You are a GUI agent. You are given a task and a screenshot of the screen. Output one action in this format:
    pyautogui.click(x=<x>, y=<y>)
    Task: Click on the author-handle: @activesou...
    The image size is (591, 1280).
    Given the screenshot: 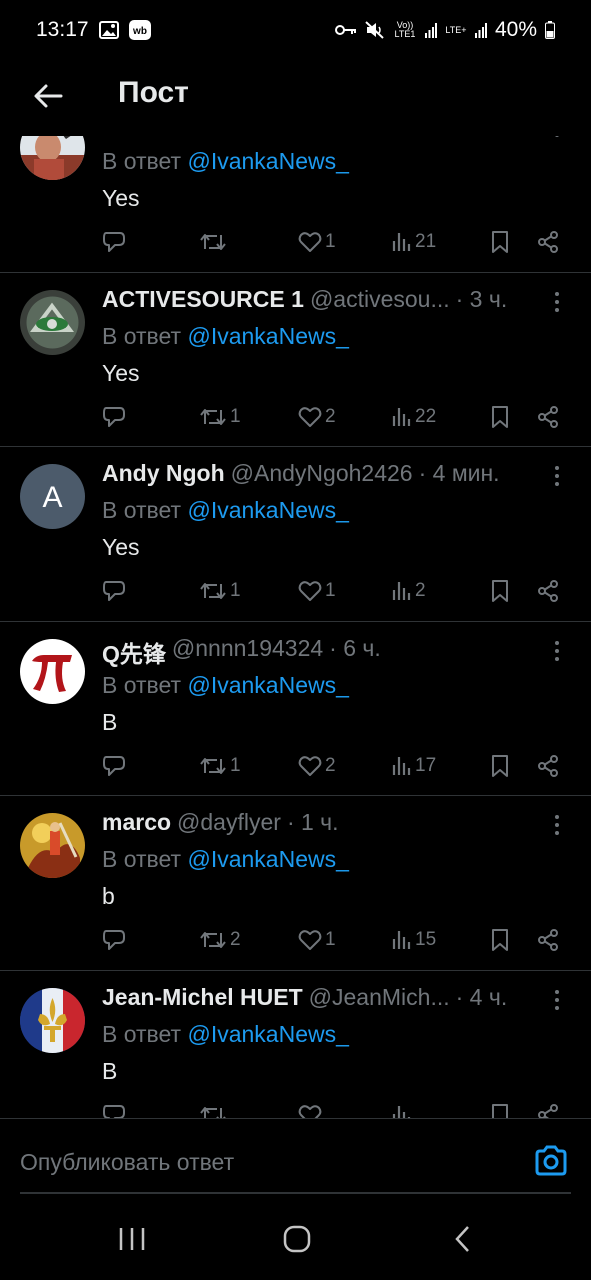 What is the action you would take?
    pyautogui.click(x=380, y=299)
    